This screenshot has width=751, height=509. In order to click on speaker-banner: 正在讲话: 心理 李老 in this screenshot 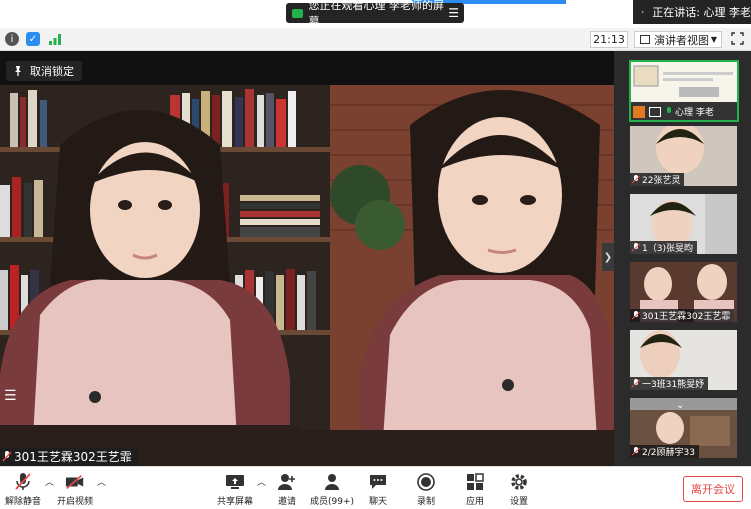, I will do `click(692, 12)`.